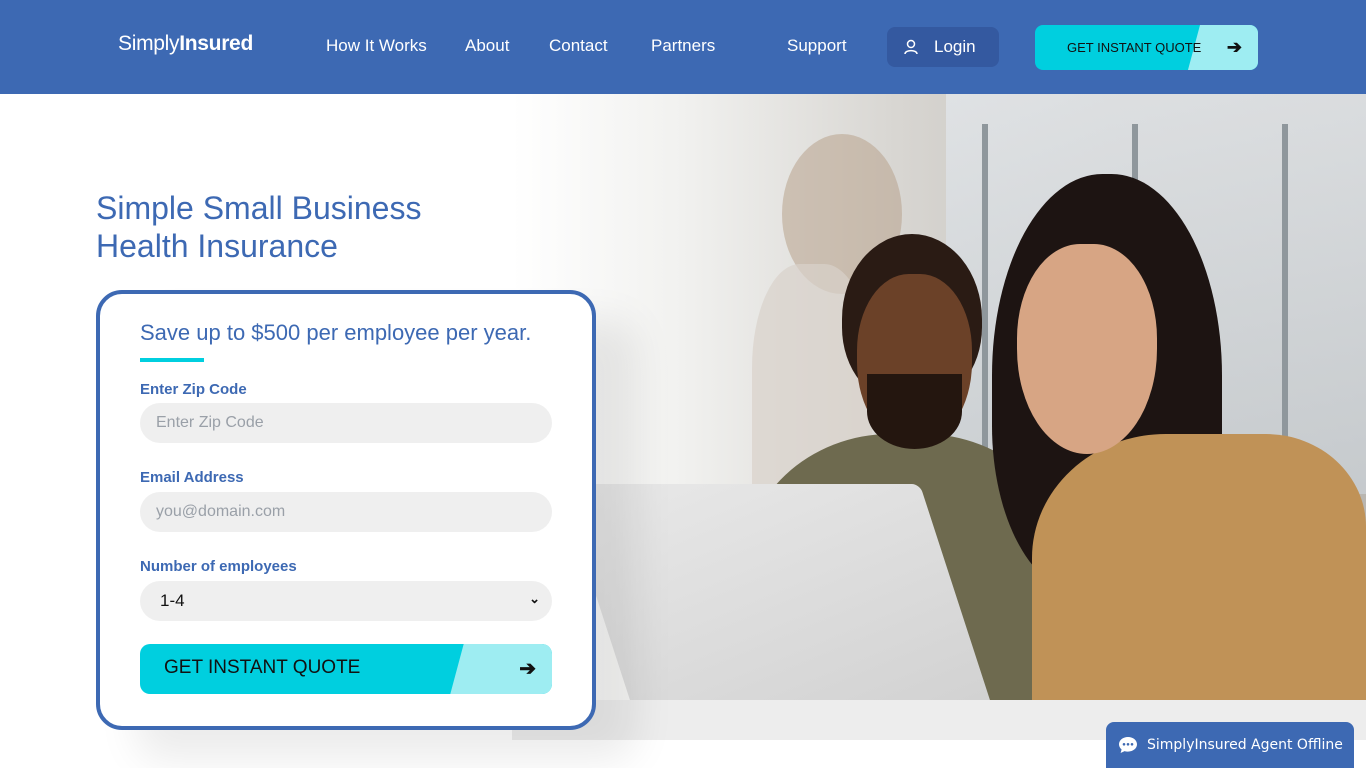 This screenshot has height=768, width=1366. What do you see at coordinates (534, 598) in the screenshot?
I see `chevron-down-icon: ⌄` at bounding box center [534, 598].